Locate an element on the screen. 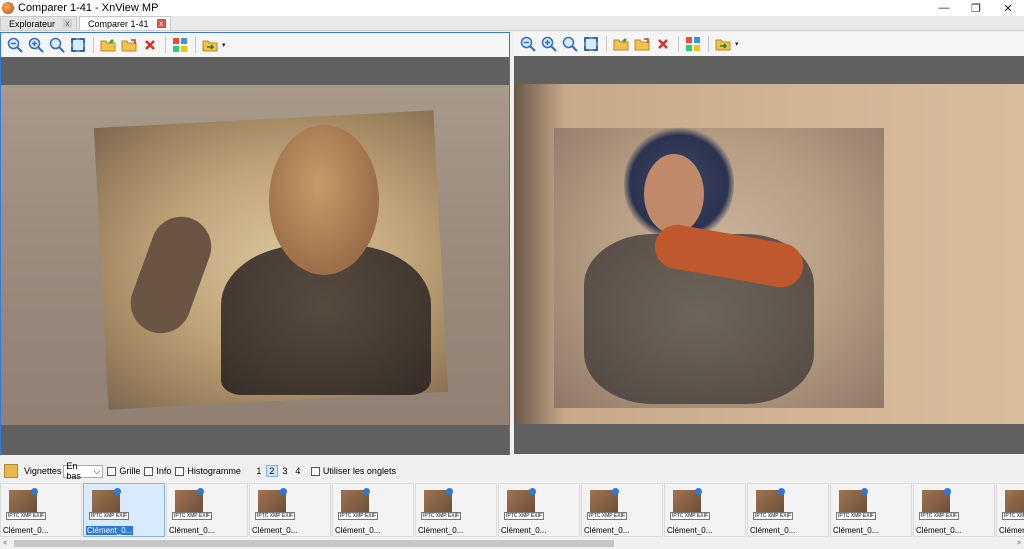 This screenshot has width=1024, height=549. scroll-right-icon: > is located at coordinates (1019, 544).